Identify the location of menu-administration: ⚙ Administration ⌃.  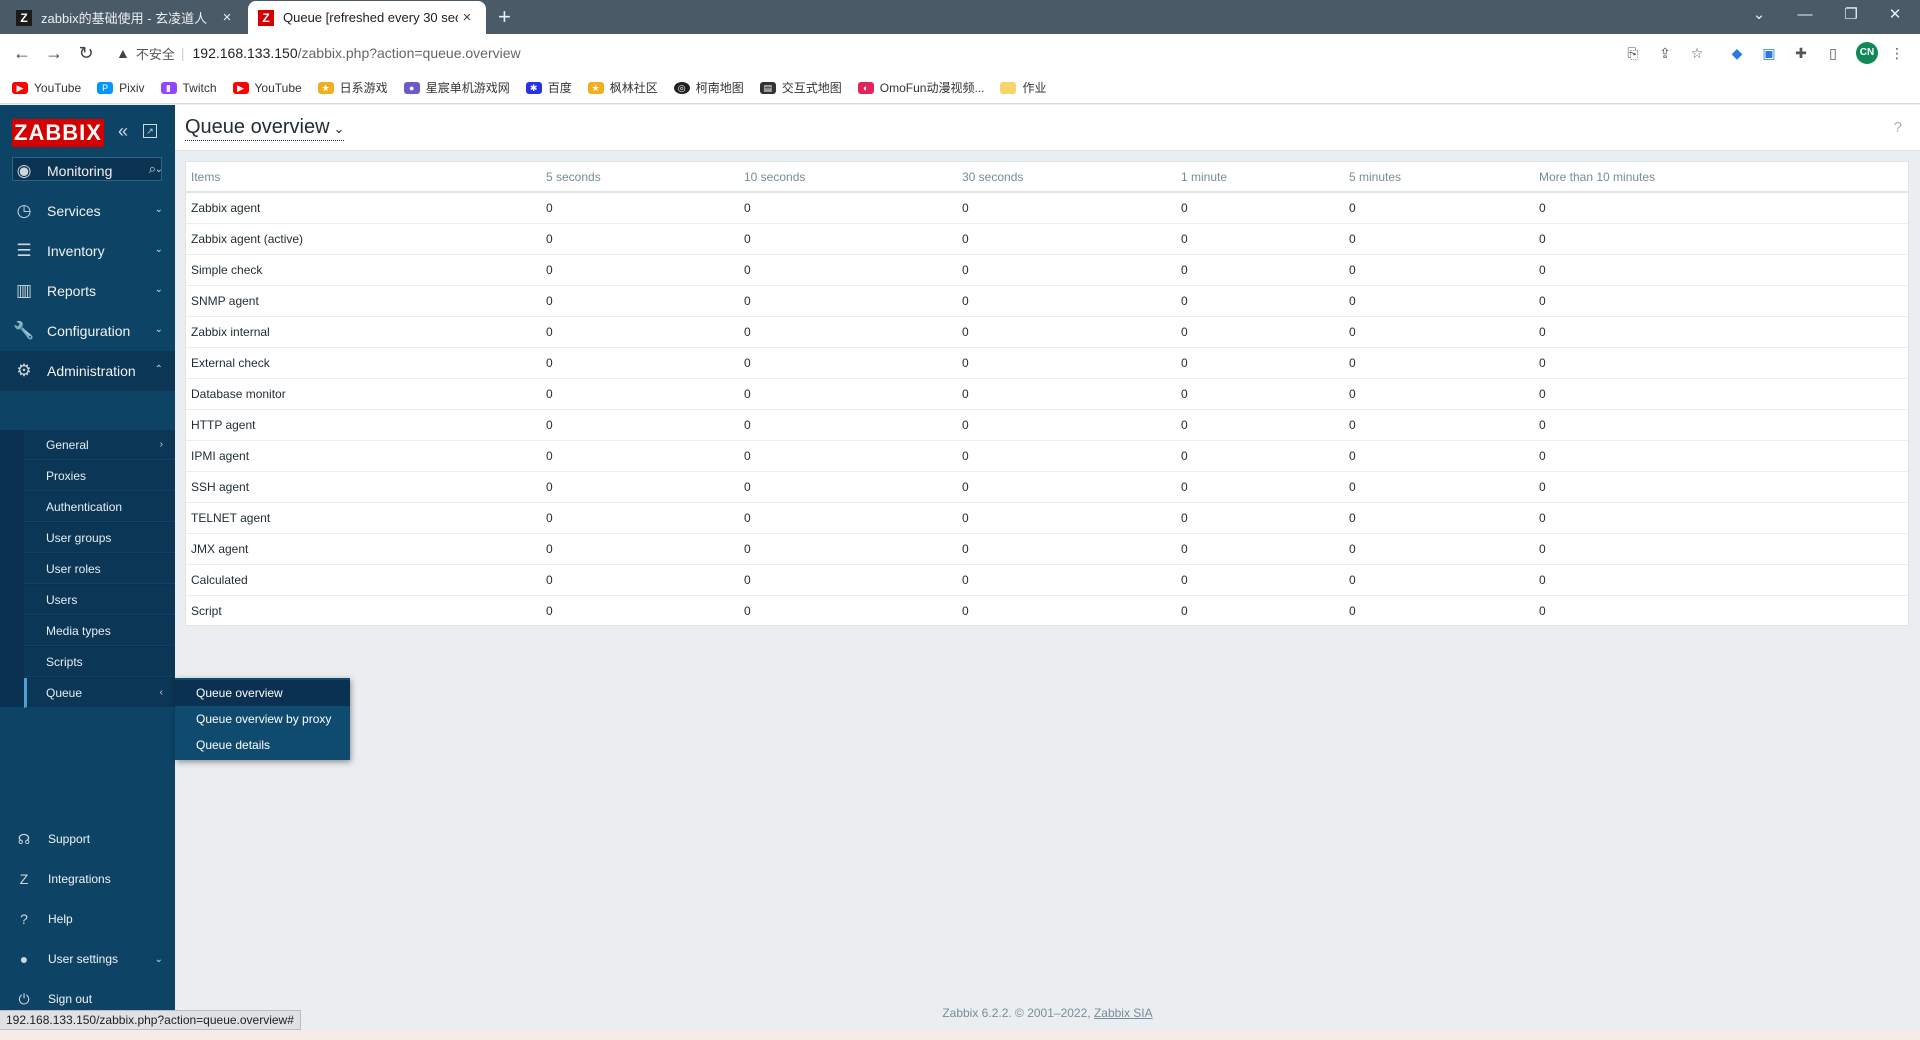
(87, 371).